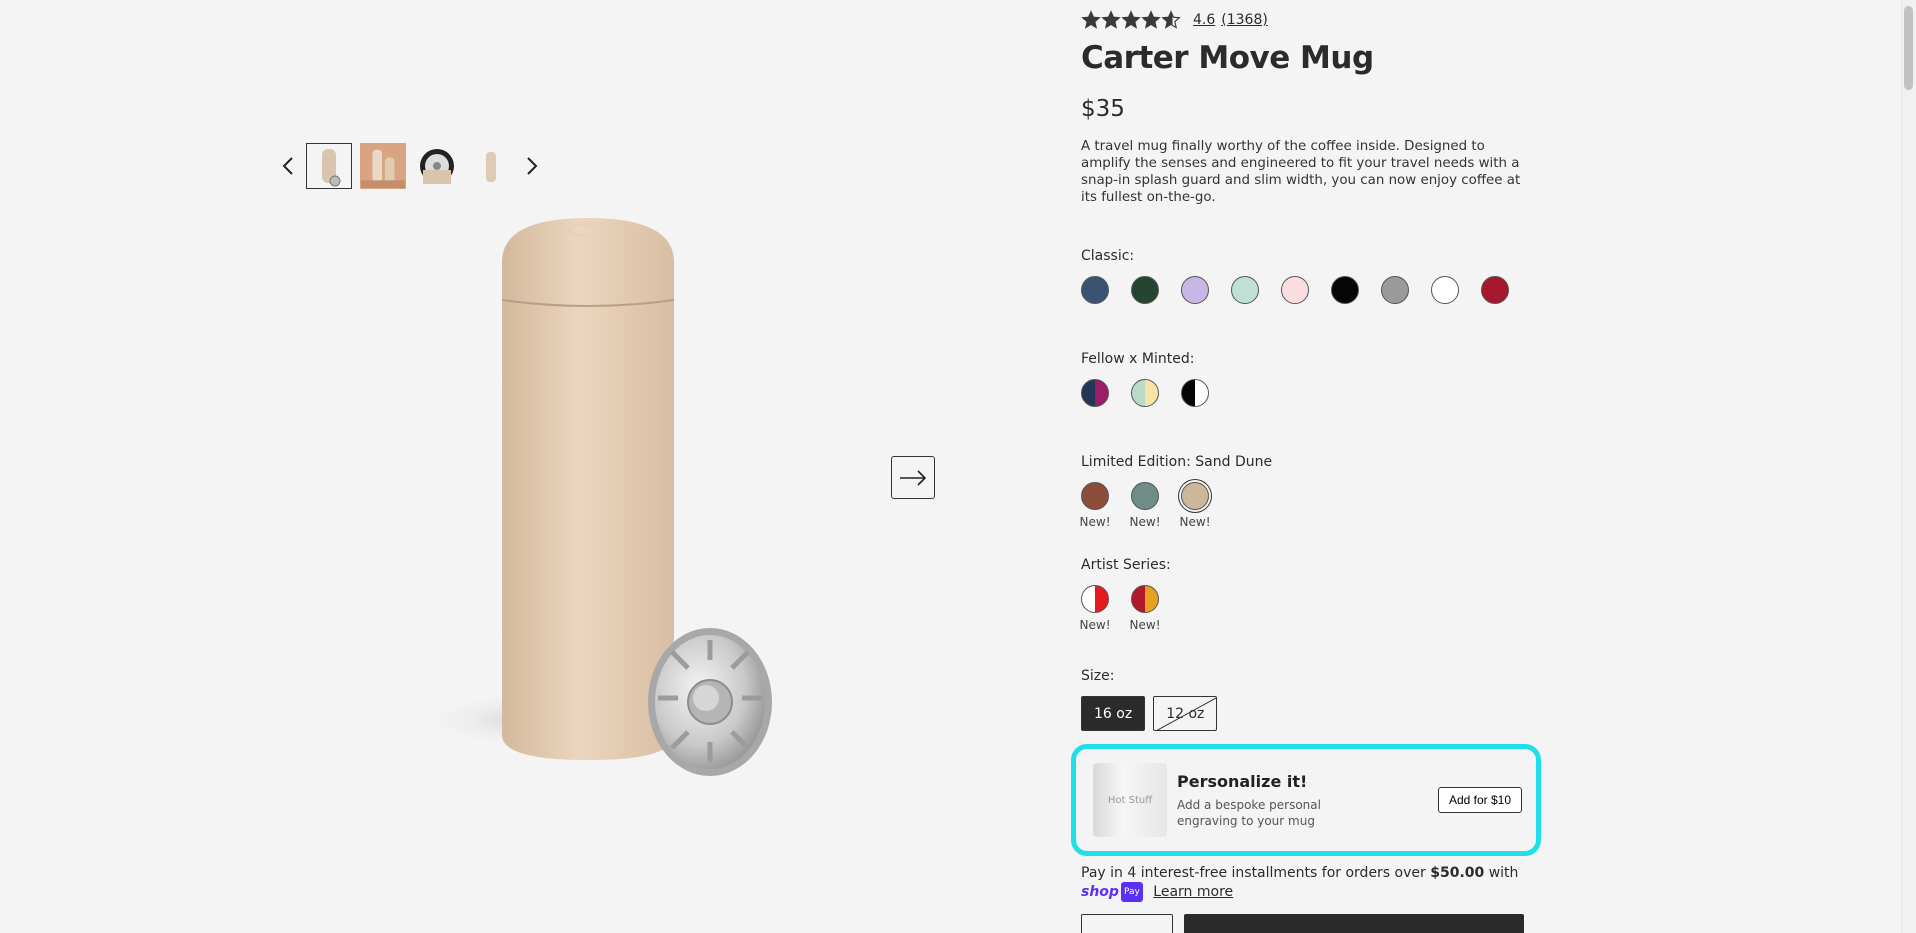 This screenshot has width=1916, height=933. I want to click on arrow-right-icon, so click(913, 477).